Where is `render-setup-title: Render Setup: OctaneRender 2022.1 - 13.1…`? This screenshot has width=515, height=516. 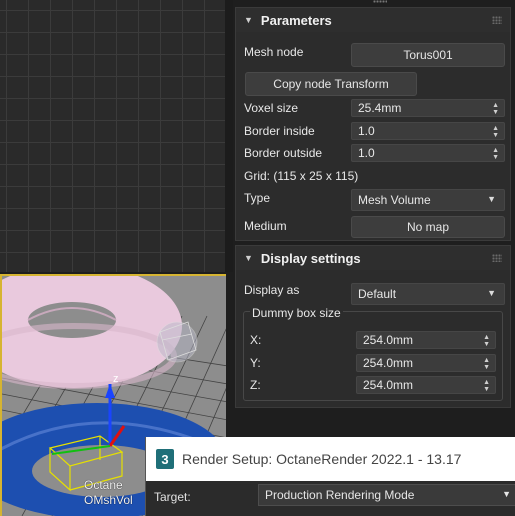
render-setup-title: Render Setup: OctaneRender 2022.1 - 13.1… is located at coordinates (322, 459).